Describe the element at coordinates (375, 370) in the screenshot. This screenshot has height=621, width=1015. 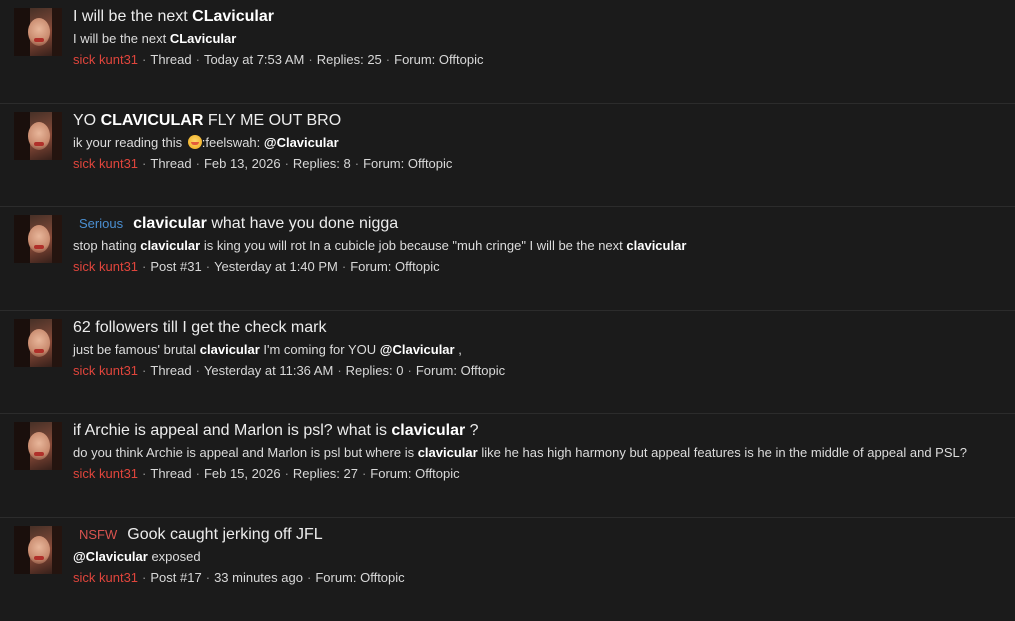
I see `reply-count: Replies: 0` at that location.